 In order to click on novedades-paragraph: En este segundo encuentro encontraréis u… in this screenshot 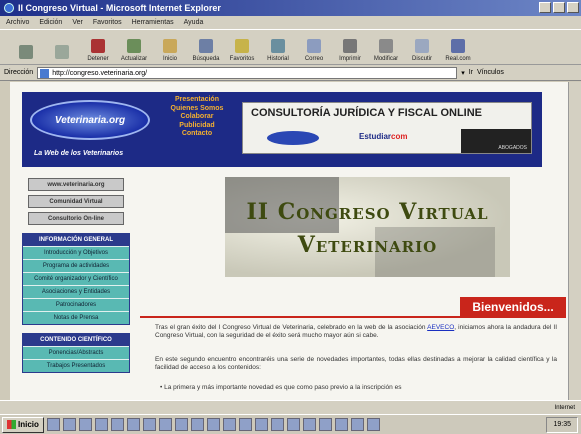, I will do `click(356, 363)`.